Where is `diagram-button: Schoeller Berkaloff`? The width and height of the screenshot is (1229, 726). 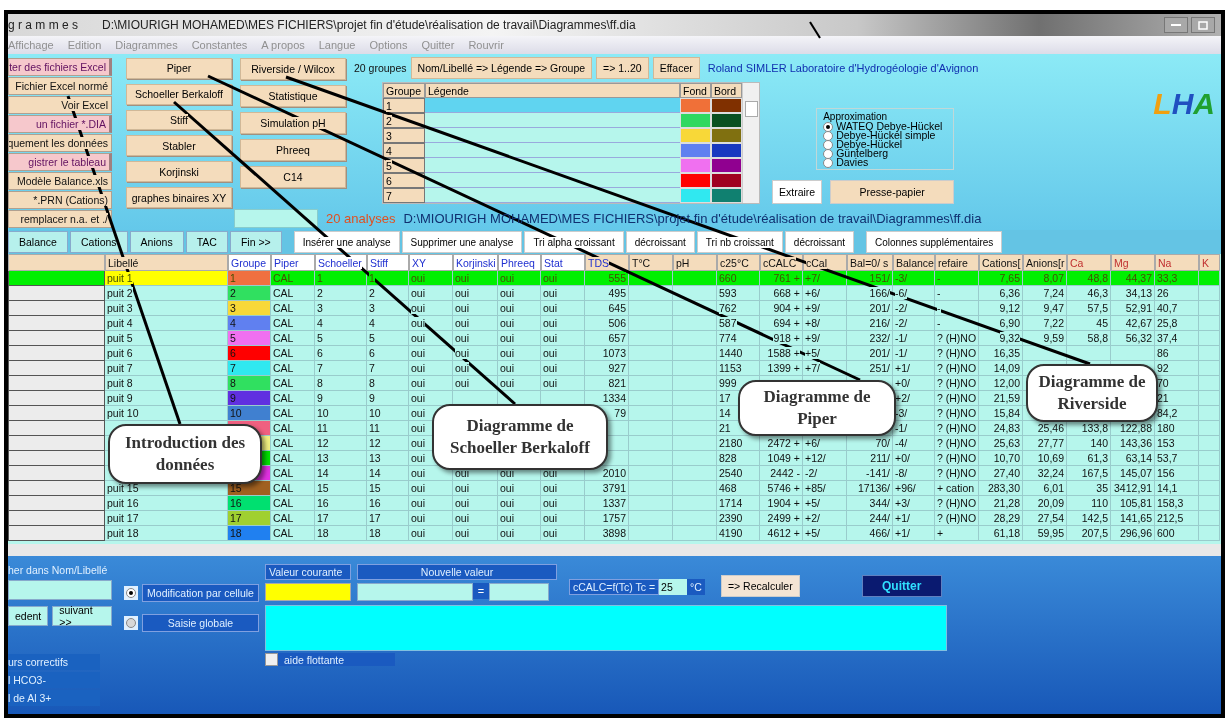
diagram-button: Schoeller Berkaloff is located at coordinates (179, 94).